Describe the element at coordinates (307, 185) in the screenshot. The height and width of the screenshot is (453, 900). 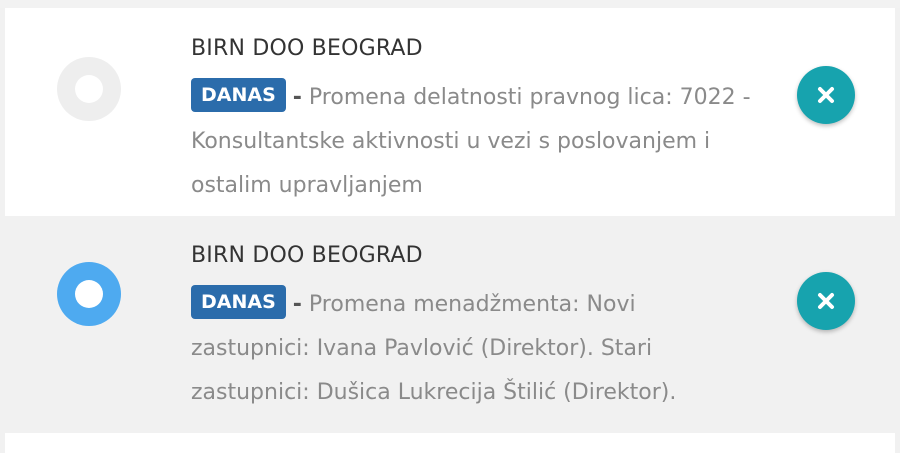
I see `description-line: ostalim upravljanjem` at that location.